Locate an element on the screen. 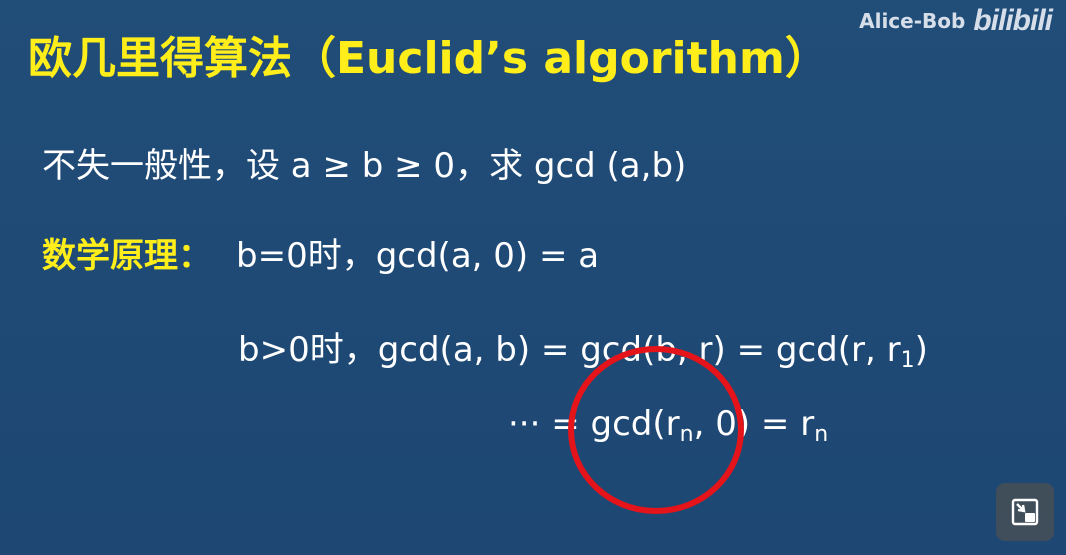  principle-line: 数学原理： b=0时，gcd(a, 0) = a is located at coordinates (320, 252).